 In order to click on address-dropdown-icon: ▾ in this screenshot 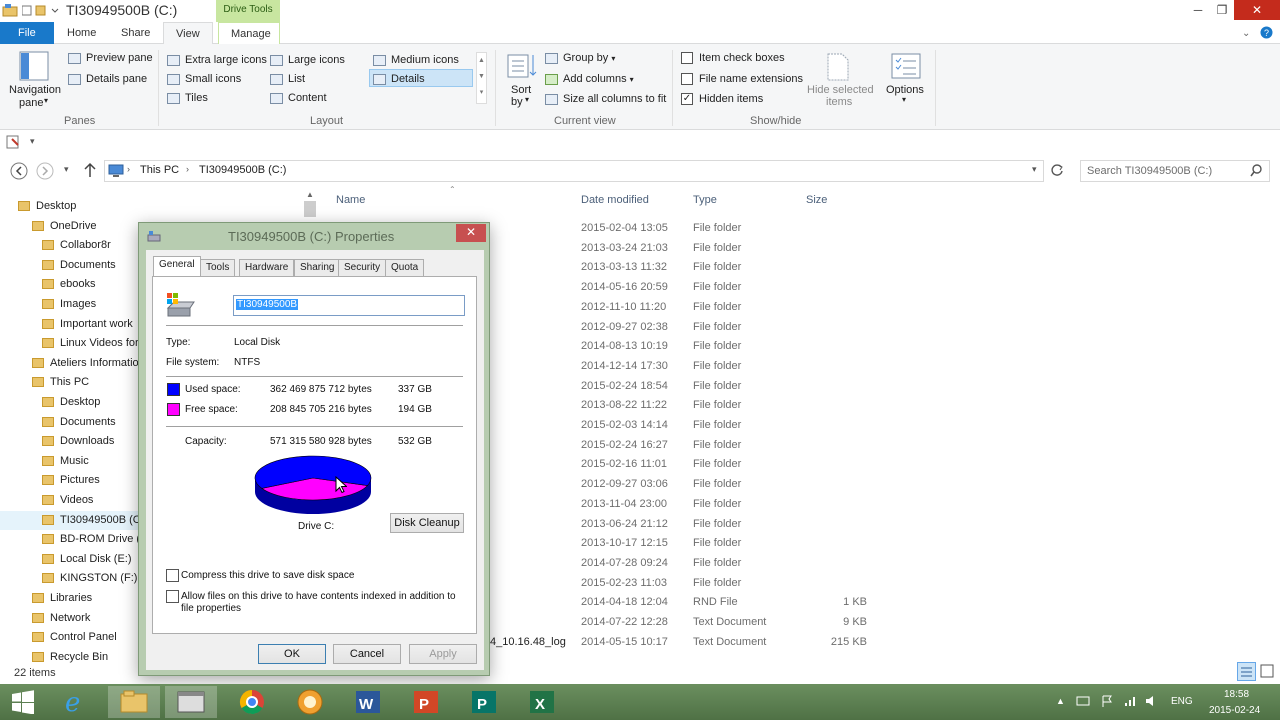, I will do `click(1034, 169)`.